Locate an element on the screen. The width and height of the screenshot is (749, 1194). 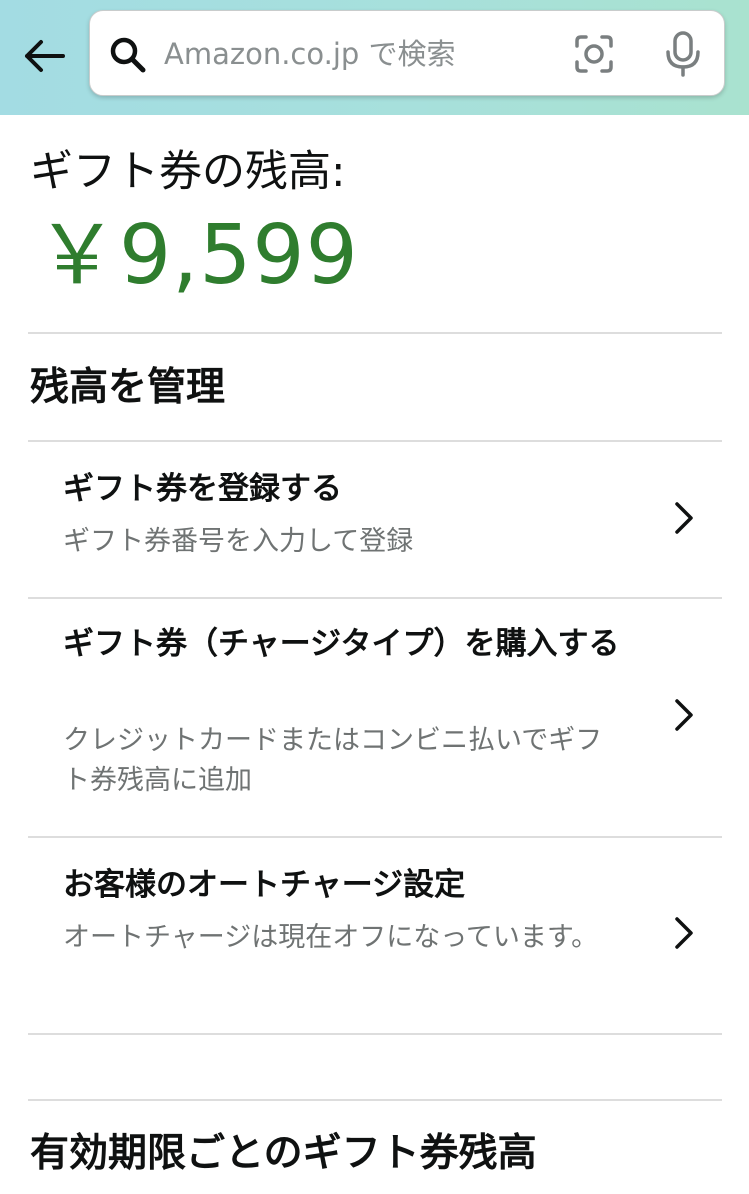
register-gift-card-row: ギフト券を登録する ギフト券番号を入力して登録 is located at coordinates (375, 519).